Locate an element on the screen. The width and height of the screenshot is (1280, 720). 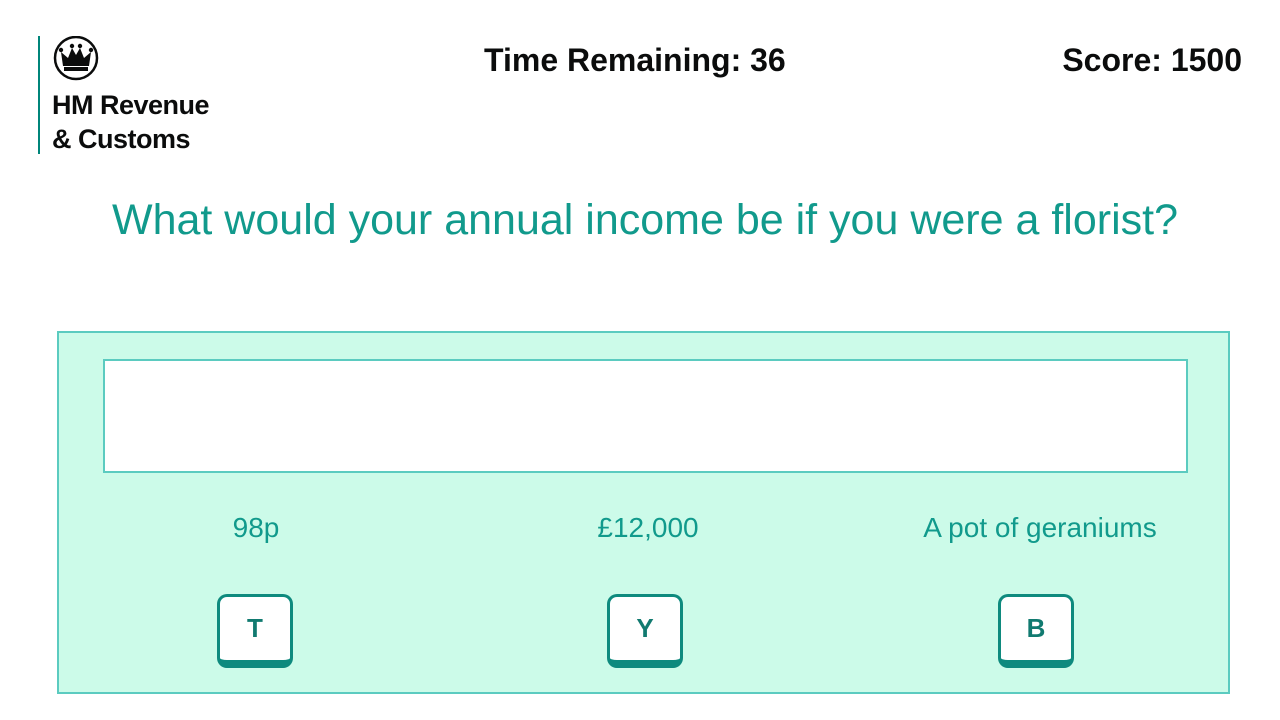
key-button-y: Y is located at coordinates (645, 631).